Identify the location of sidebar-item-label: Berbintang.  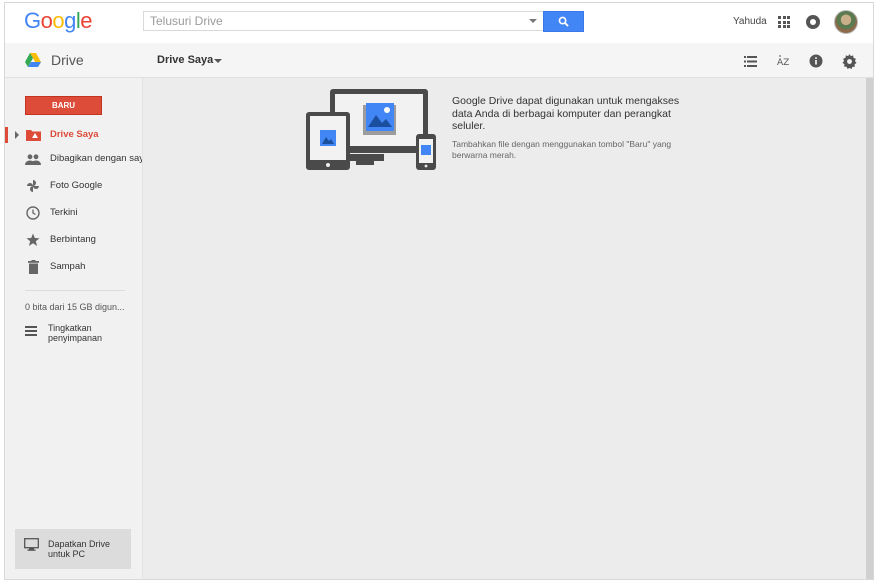
(73, 239).